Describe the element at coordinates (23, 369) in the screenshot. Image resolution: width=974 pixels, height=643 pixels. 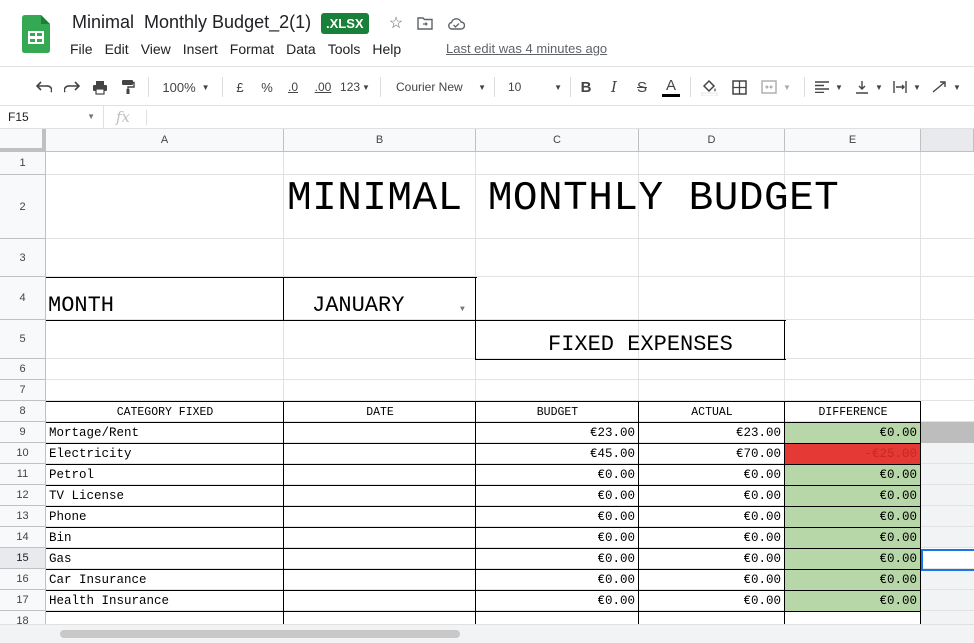
I see `row-header-6: 6` at that location.